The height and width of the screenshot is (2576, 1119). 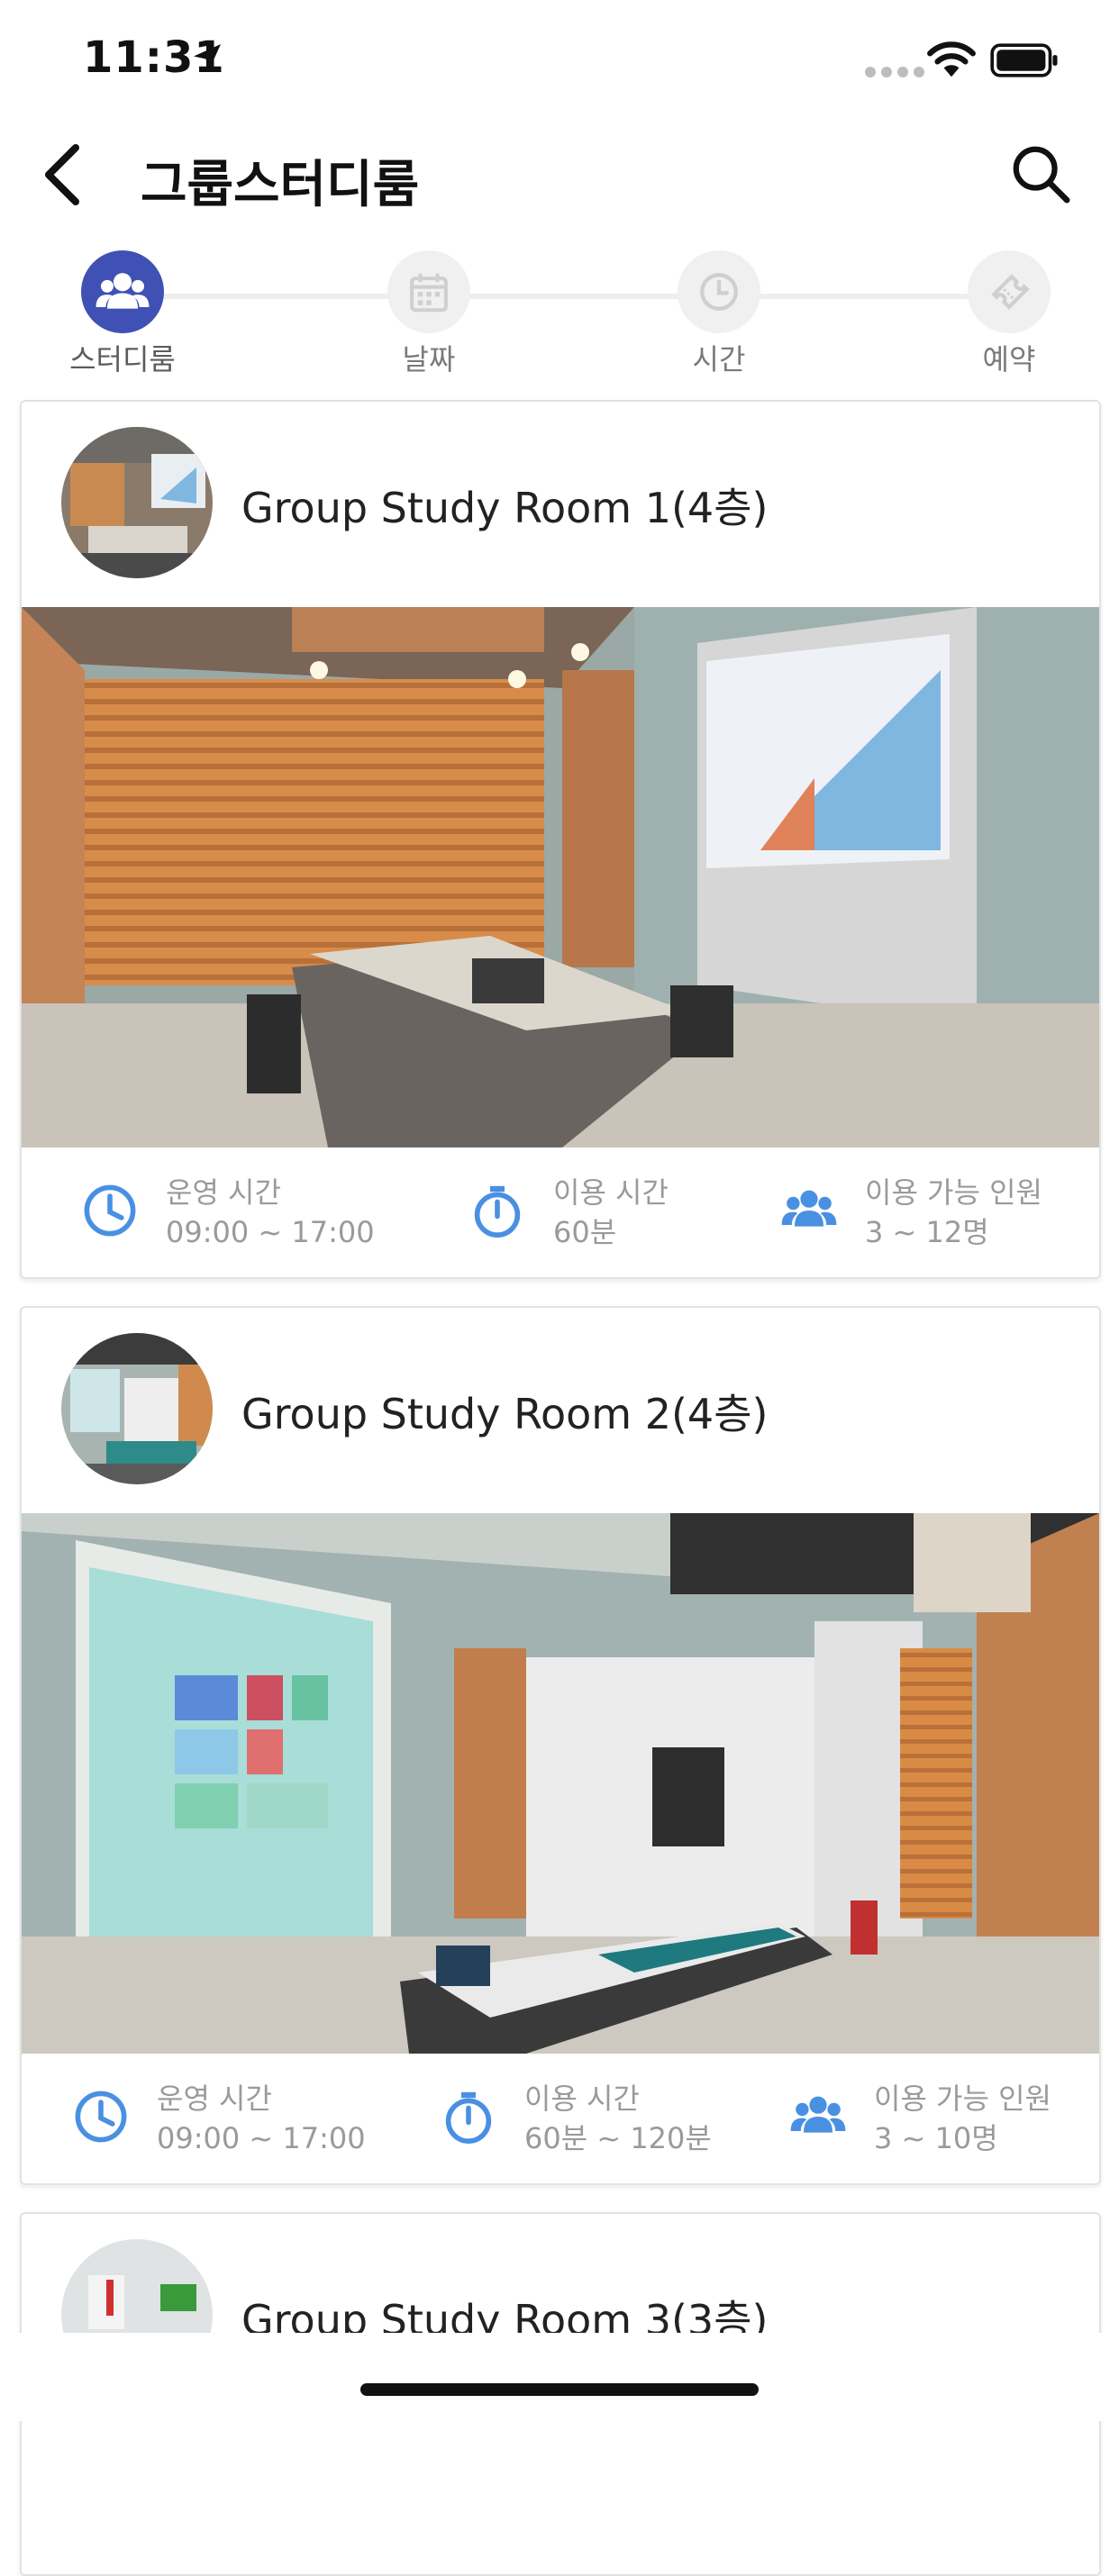 I want to click on usage-duration: 이용 시간 60분, so click(x=569, y=1212).